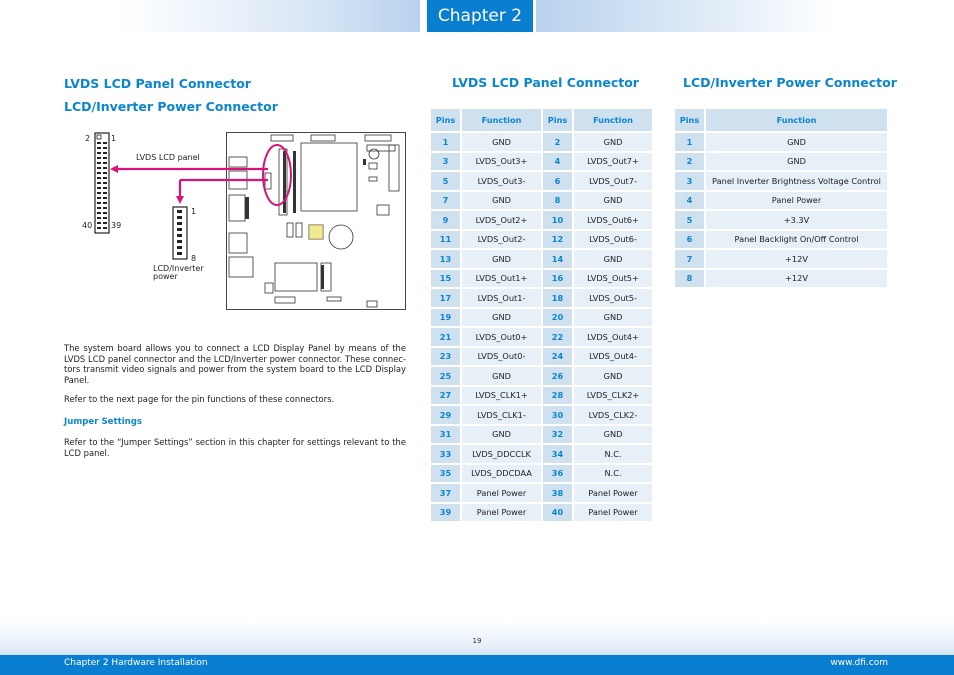 This screenshot has width=954, height=675. What do you see at coordinates (541, 434) in the screenshot?
I see `table-row: 31 GND 32 GND` at bounding box center [541, 434].